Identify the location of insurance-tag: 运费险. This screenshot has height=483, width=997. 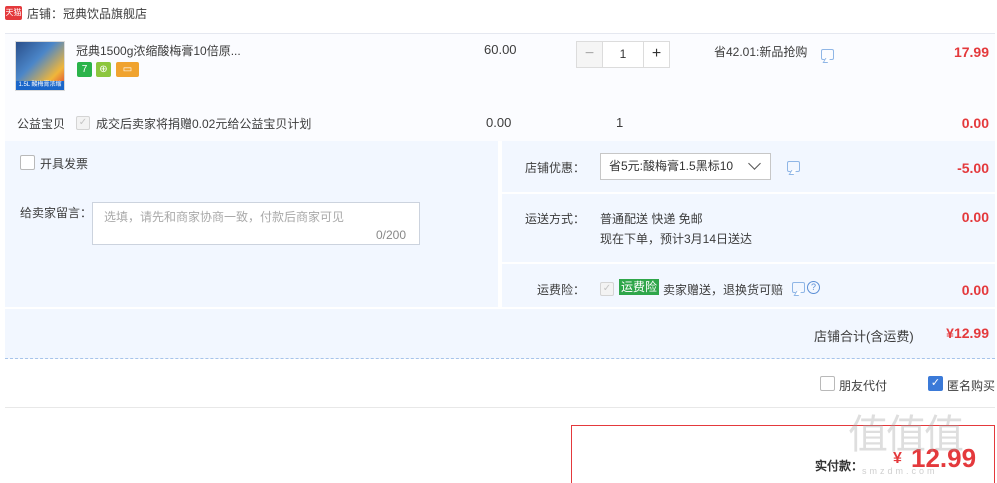
(639, 287).